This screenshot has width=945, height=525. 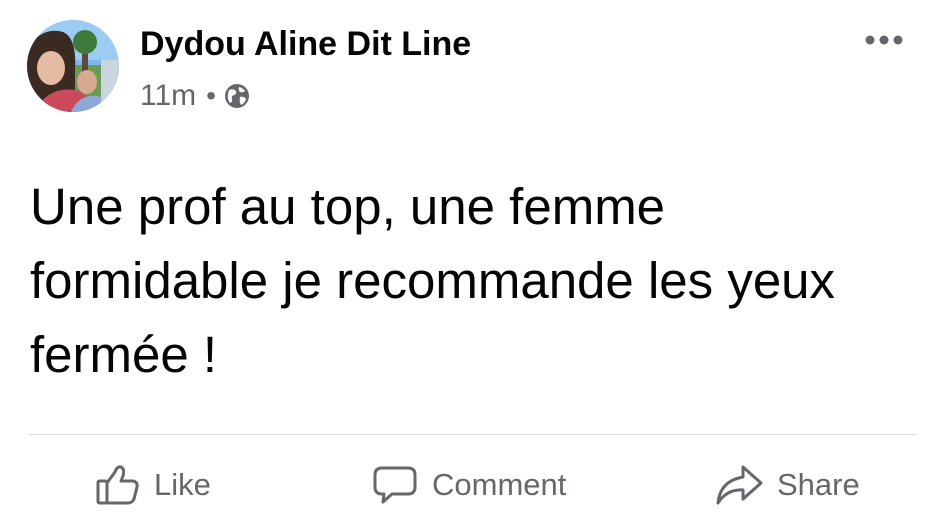 I want to click on comment-label: Comment, so click(x=499, y=484).